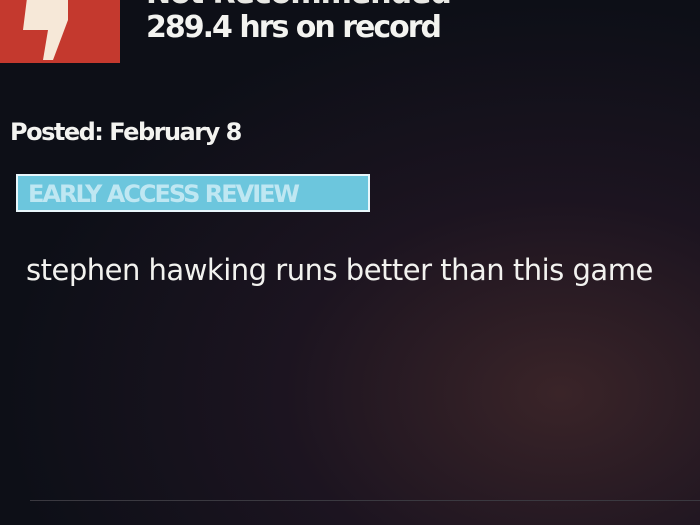 The image size is (700, 525). Describe the element at coordinates (365, 500) in the screenshot. I see `divider` at that location.